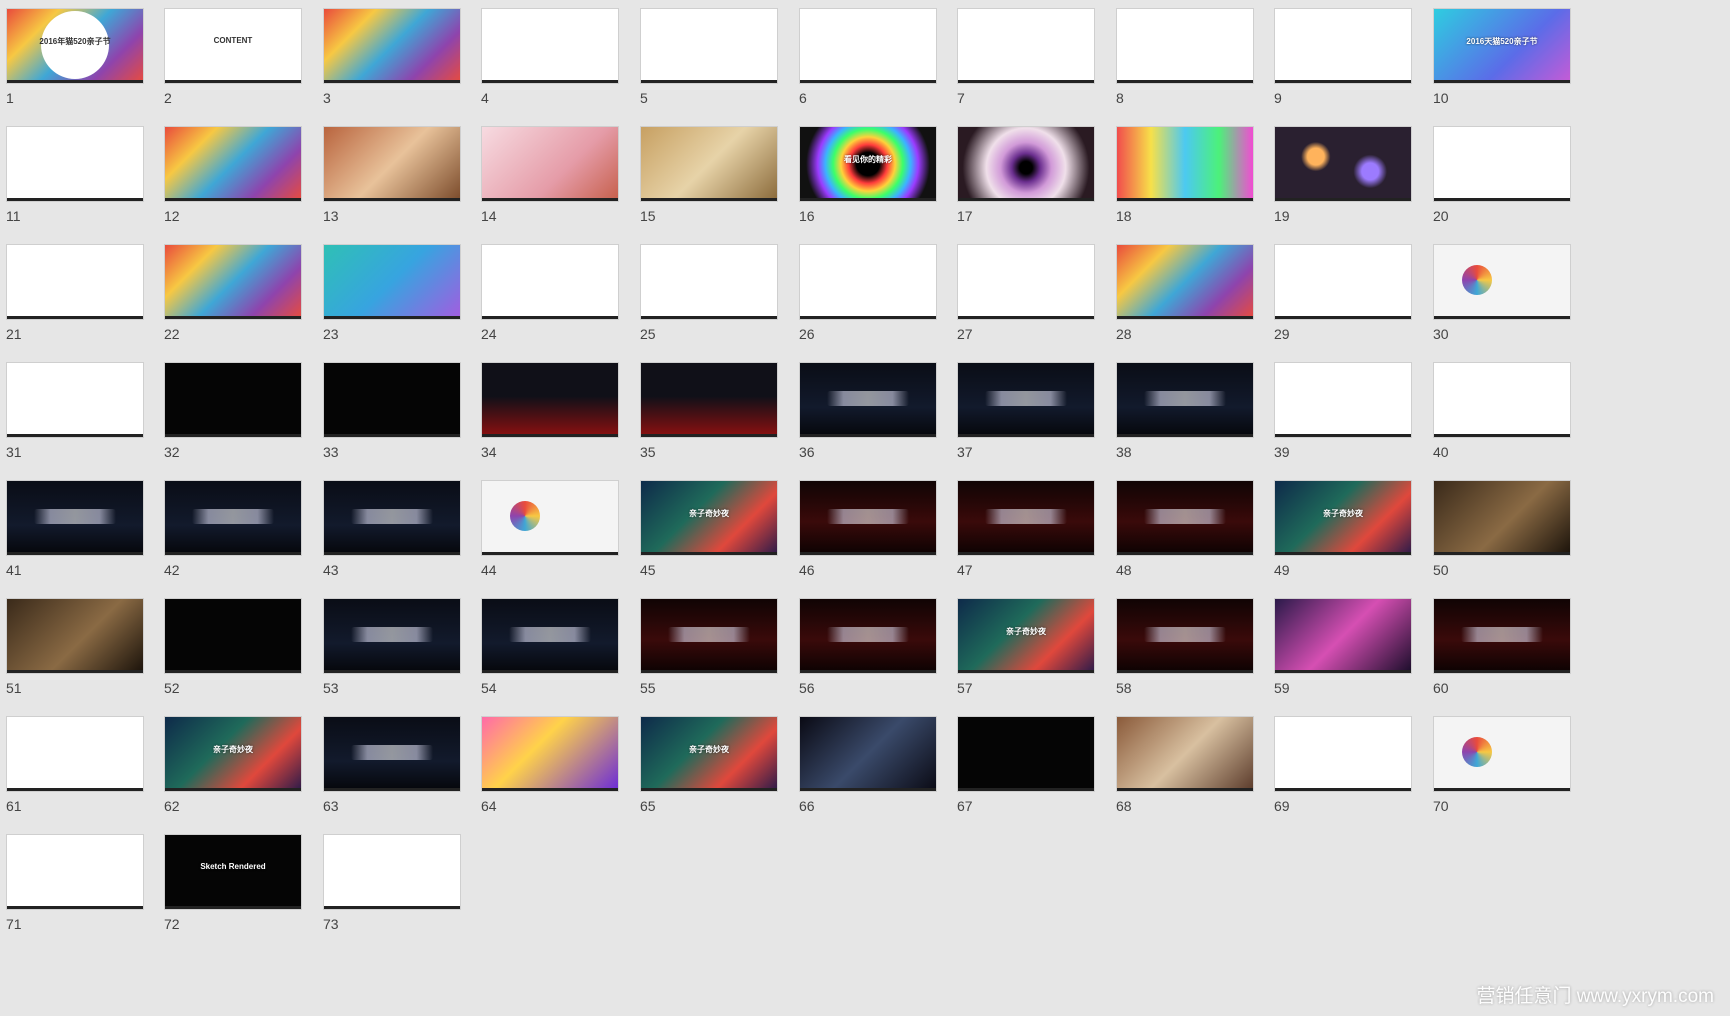 The width and height of the screenshot is (1730, 1016). What do you see at coordinates (389, 173) in the screenshot?
I see `slide-thumbnail: 13` at bounding box center [389, 173].